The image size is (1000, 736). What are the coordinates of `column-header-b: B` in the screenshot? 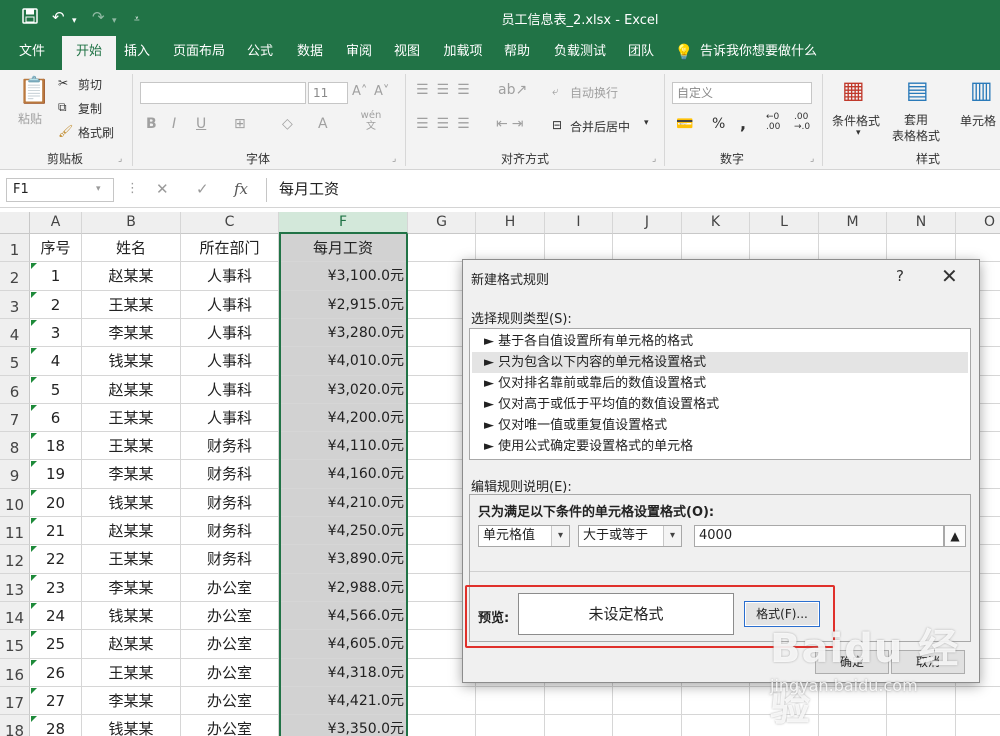 It's located at (131, 223).